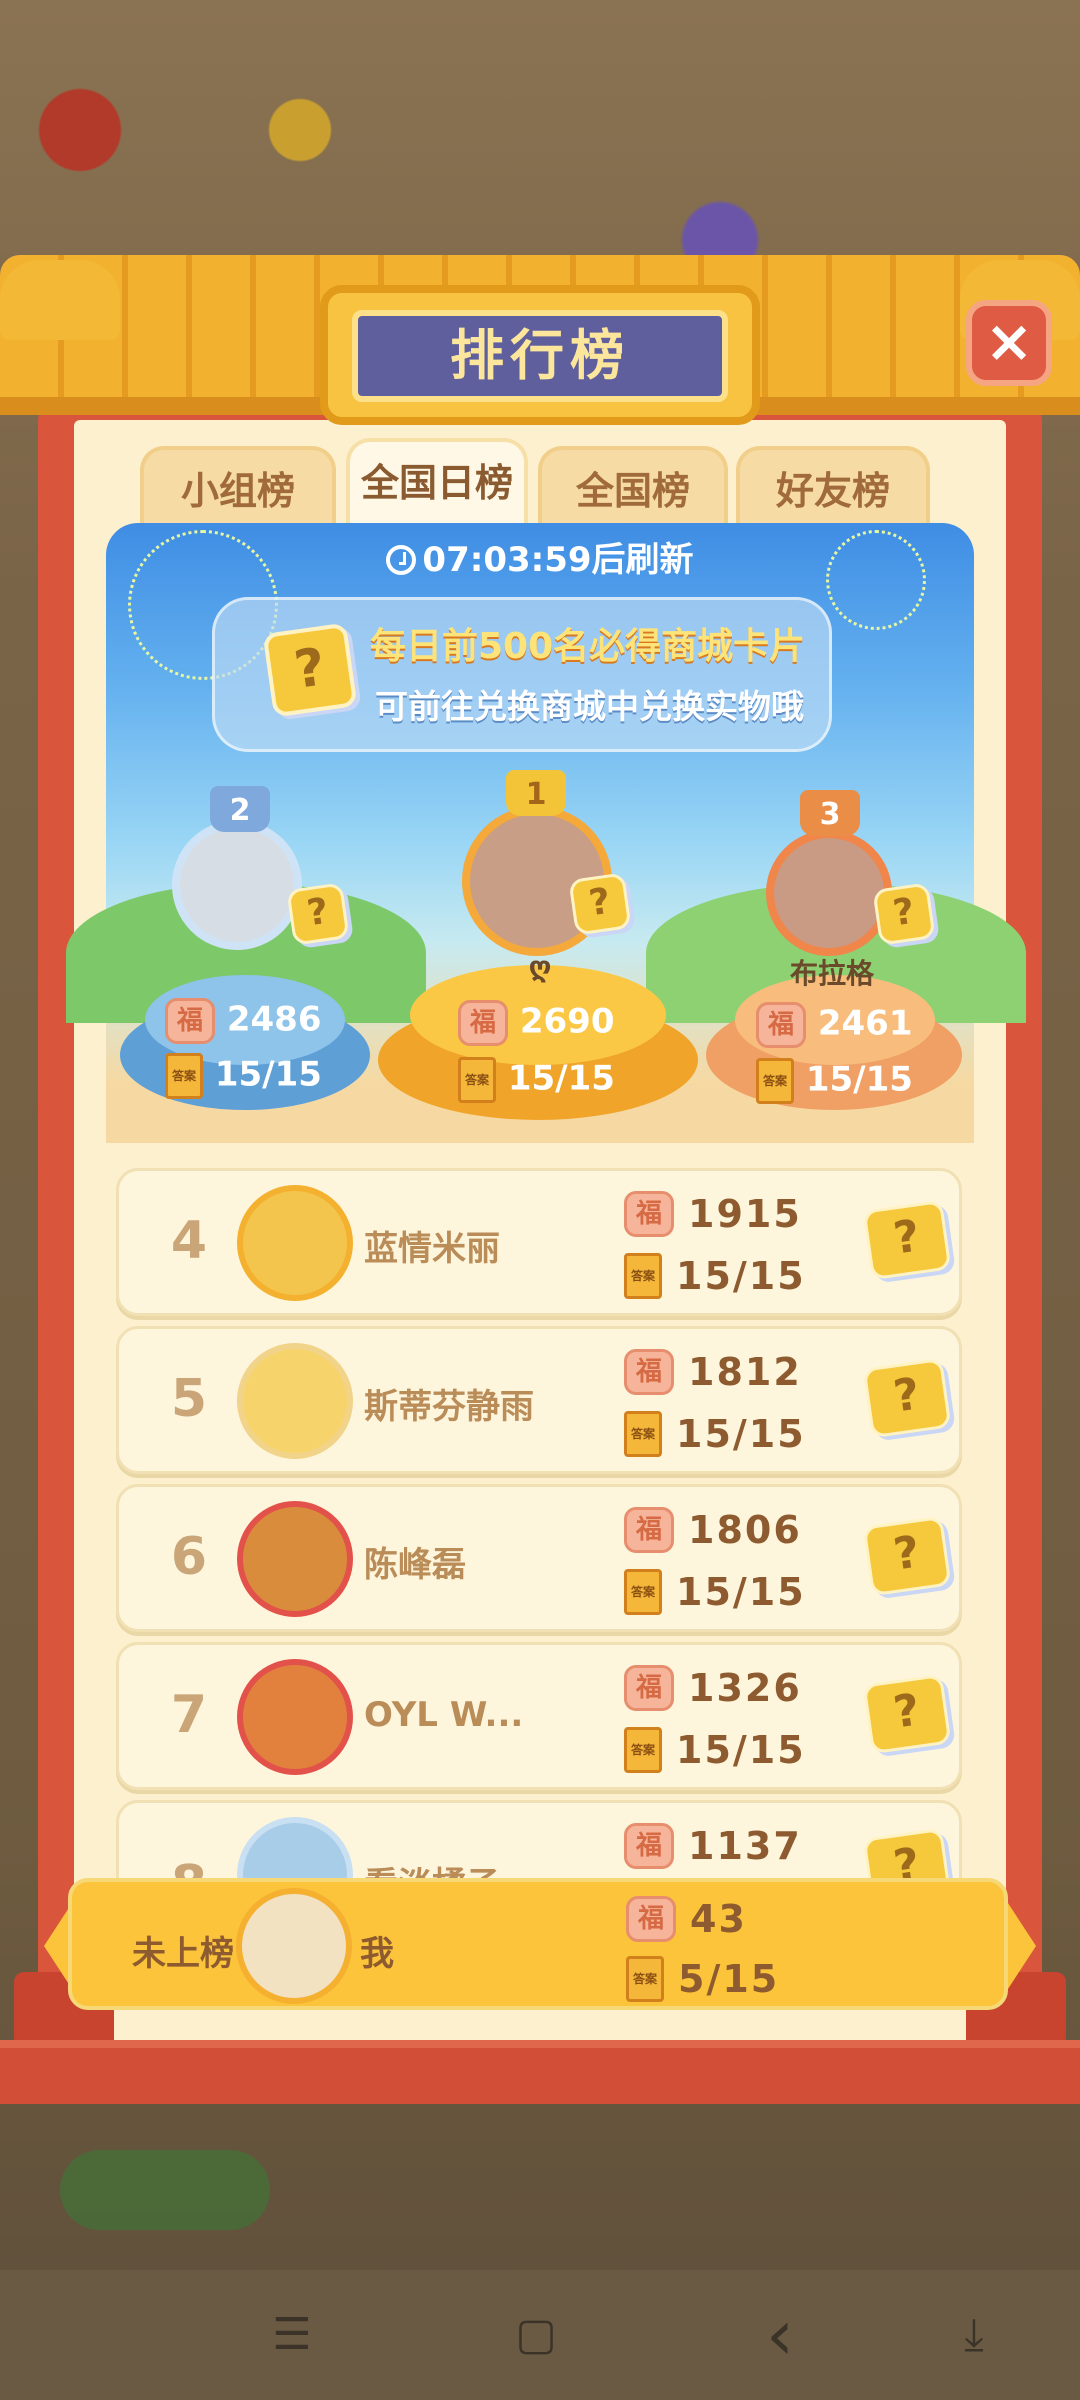 The height and width of the screenshot is (2400, 1080). What do you see at coordinates (702, 1978) in the screenshot?
I see `my-progress: 答案 5/15` at bounding box center [702, 1978].